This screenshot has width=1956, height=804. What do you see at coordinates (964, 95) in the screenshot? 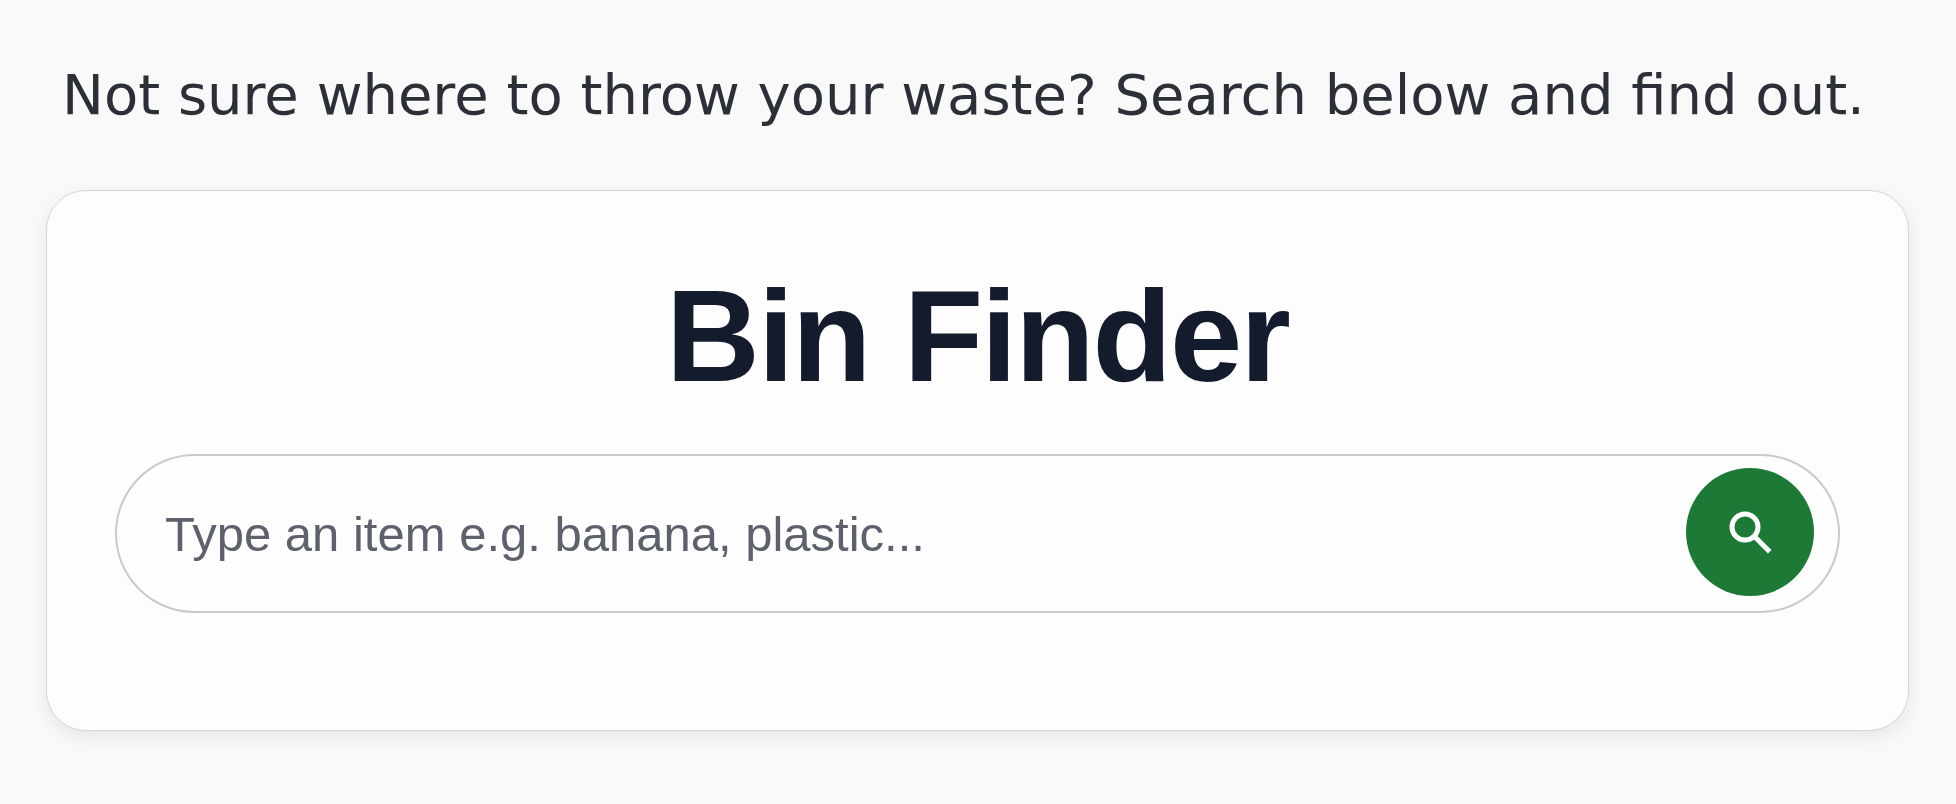
I see `intro-text: Not sure where to throw your waste? Search below and find out.` at bounding box center [964, 95].